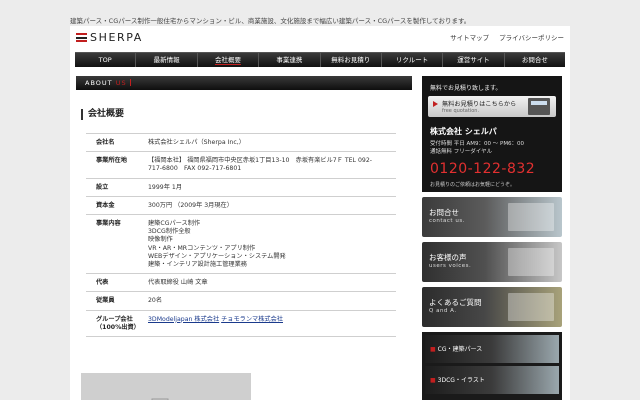 This screenshot has width=640, height=400. What do you see at coordinates (443, 311) in the screenshot?
I see `faq-banner-sub: Q and A.` at bounding box center [443, 311].